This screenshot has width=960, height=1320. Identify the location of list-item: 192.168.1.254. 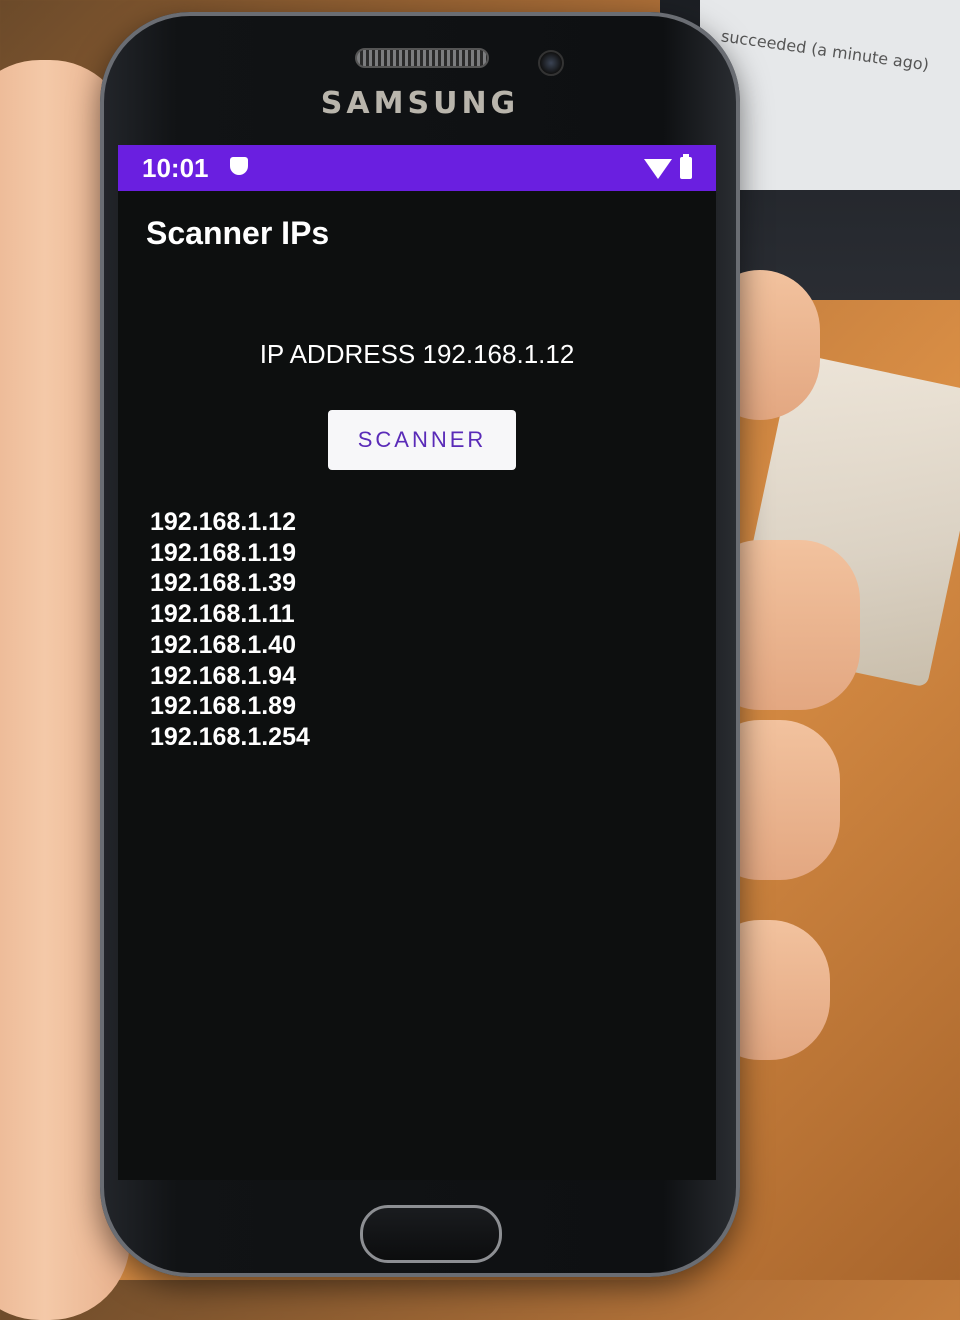
(230, 736).